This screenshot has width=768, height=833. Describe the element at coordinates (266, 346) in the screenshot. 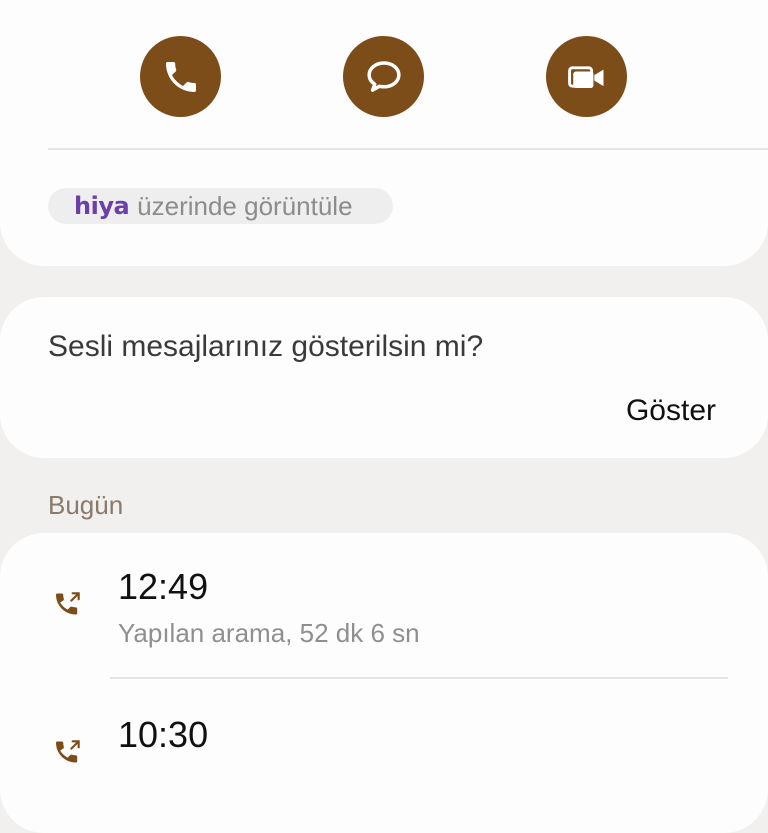

I see `voicemail-question: Sesli mesajlarınız gösterilsin mi?` at that location.